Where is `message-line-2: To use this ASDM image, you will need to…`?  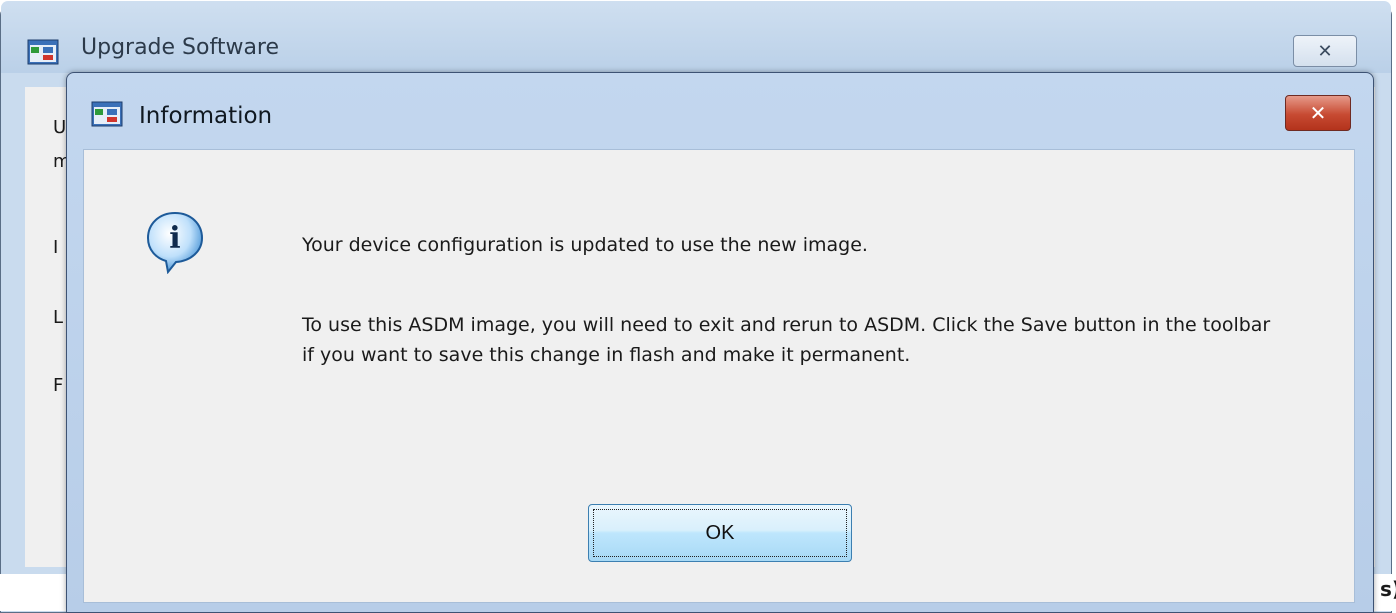 message-line-2: To use this ASDM image, you will need to… is located at coordinates (786, 340).